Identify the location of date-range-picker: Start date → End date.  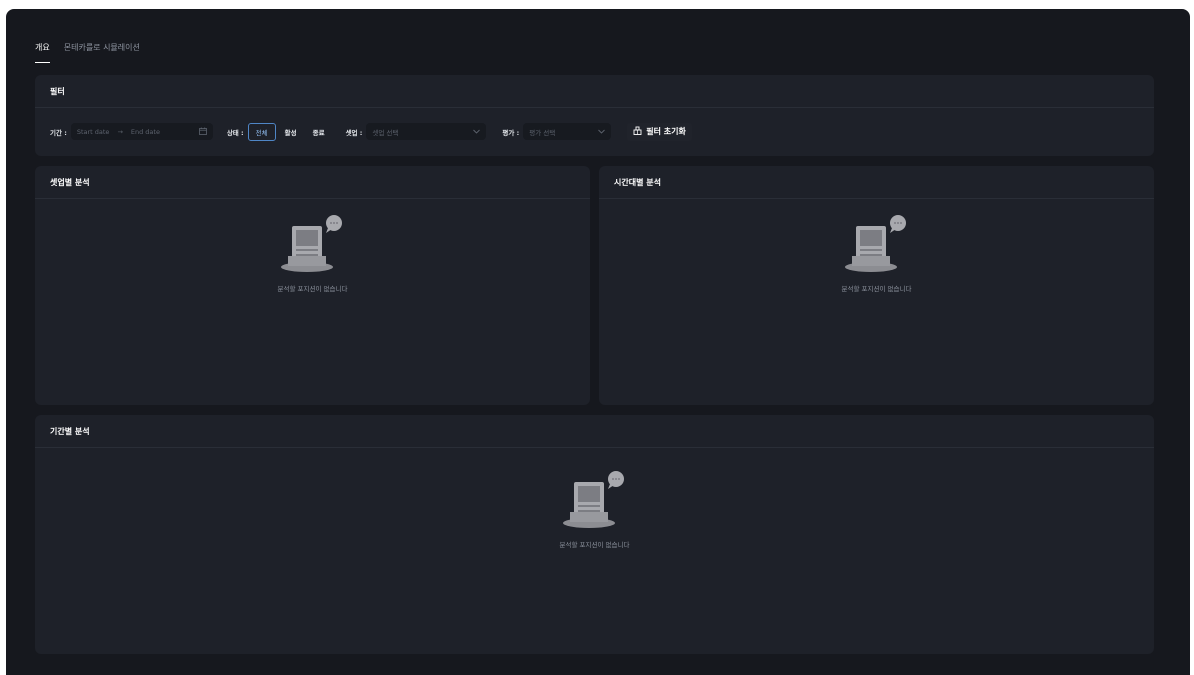
(141, 131).